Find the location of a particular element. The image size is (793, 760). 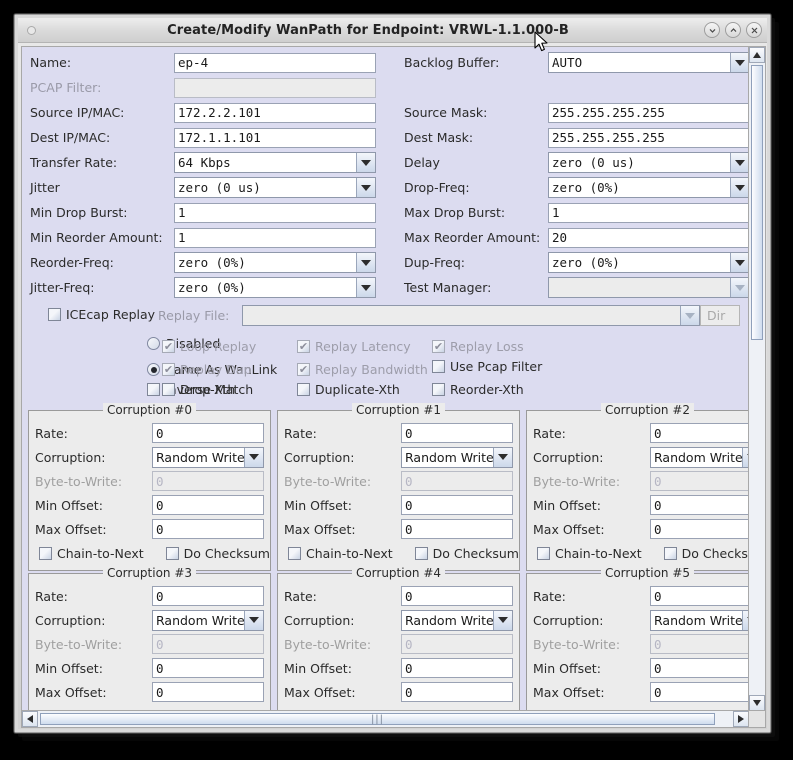

maximize-button is located at coordinates (733, 30).